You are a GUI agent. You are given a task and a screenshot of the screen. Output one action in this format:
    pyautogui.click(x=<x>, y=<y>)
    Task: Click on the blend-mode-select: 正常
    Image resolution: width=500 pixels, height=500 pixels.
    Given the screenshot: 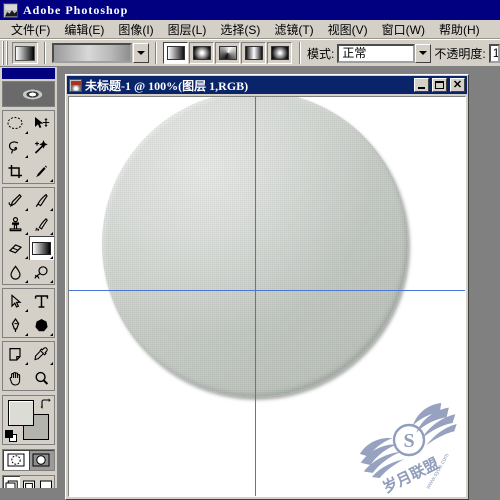 What is the action you would take?
    pyautogui.click(x=384, y=53)
    